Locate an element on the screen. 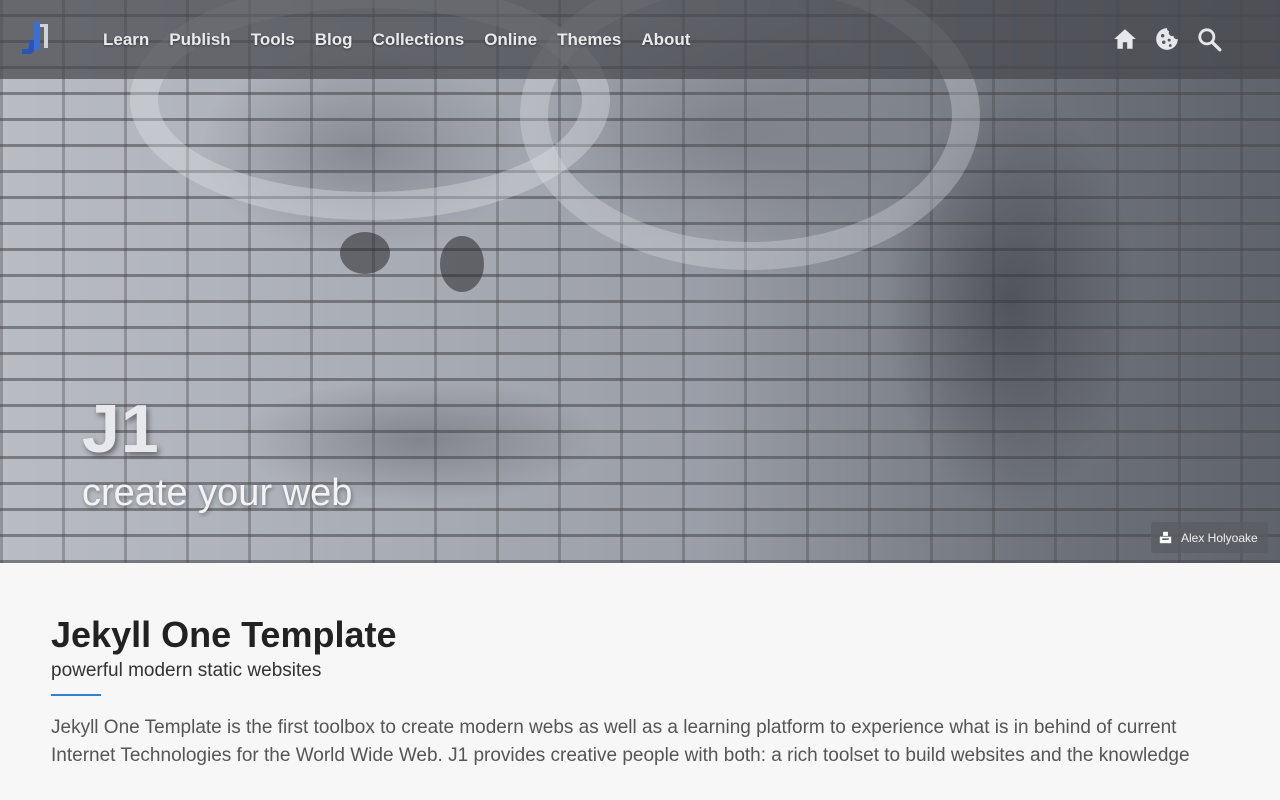 This screenshot has width=1280, height=800. image-credit-badge: Alex Holyoake is located at coordinates (1209, 537).